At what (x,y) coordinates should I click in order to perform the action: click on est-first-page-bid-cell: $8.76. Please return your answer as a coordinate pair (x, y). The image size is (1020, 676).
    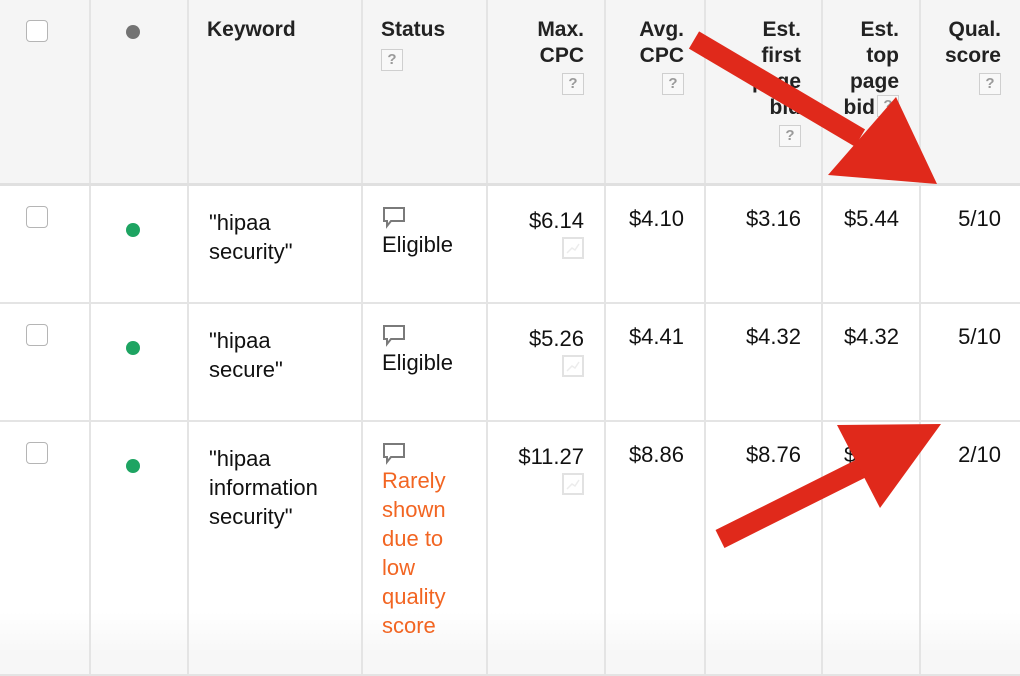
    Looking at the image, I should click on (763, 548).